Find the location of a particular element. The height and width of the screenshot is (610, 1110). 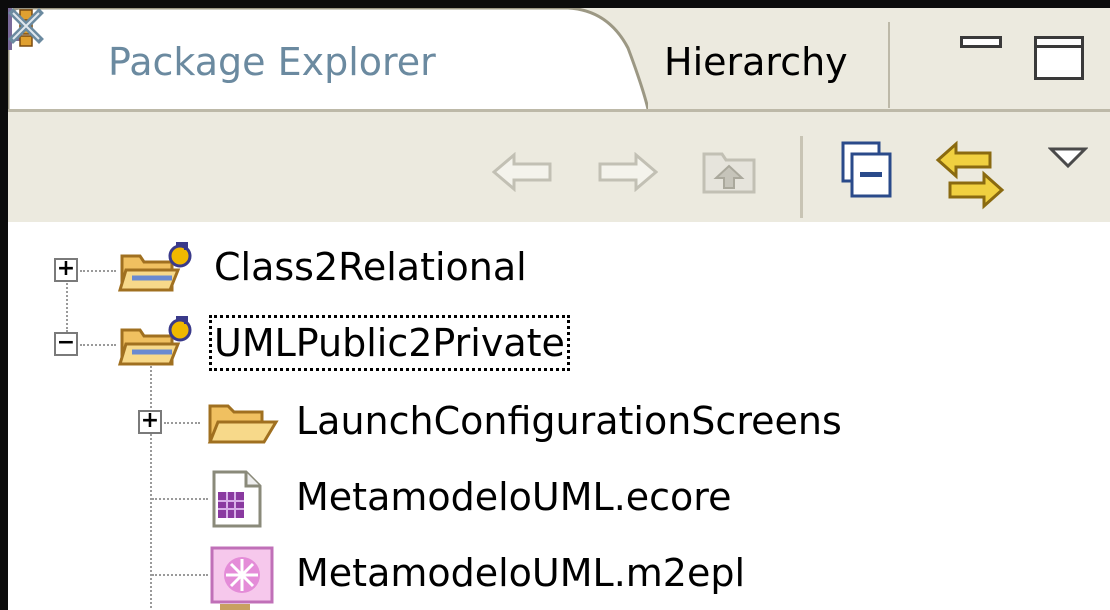

maximize-icon is located at coordinates (1059, 58).